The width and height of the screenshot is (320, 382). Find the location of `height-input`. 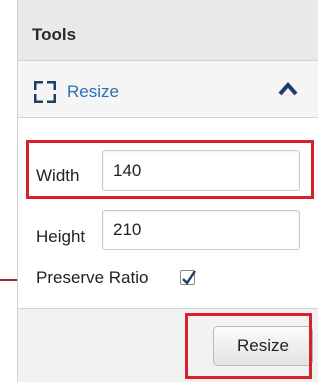

height-input is located at coordinates (201, 230).